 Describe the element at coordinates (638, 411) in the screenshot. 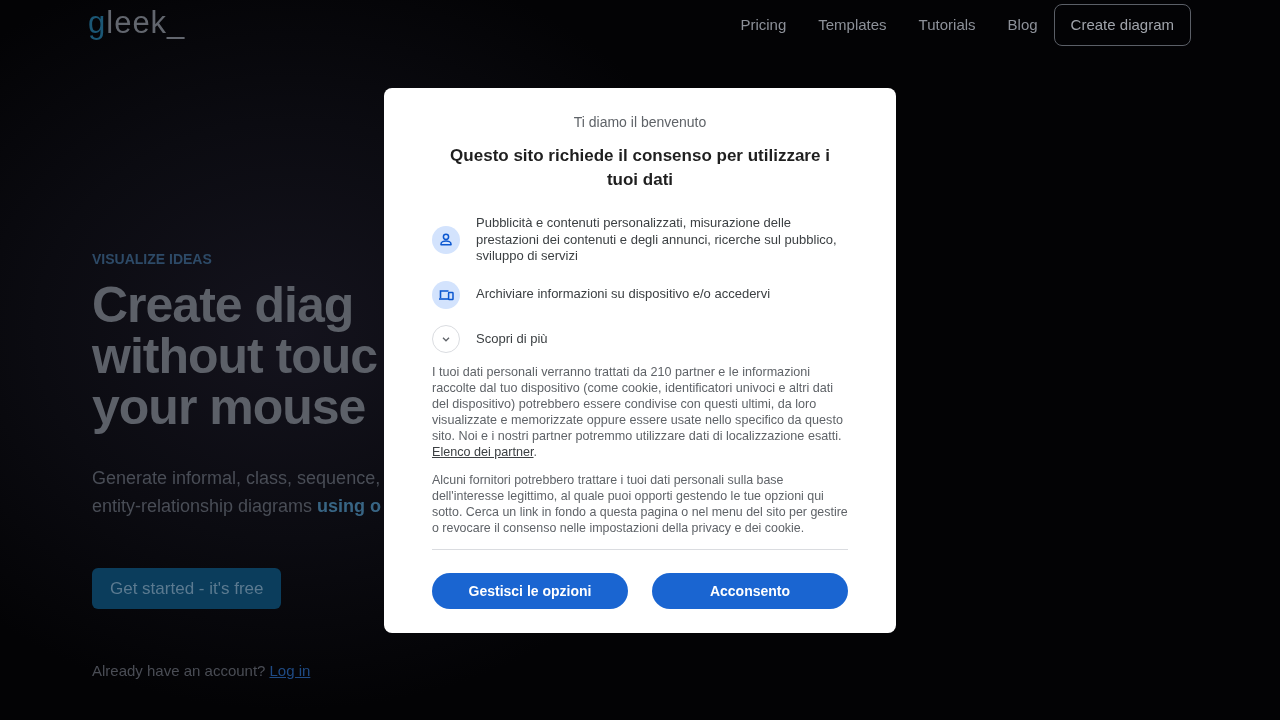

I see `notice-text: I tuoi dati personali verranno trattati da 210 partner e le informazioni raccolte dal tuo dispositivo (come cookie, identificatori univoci e altri dati del dispositivo) potrebbero essere condivise con questi ultimi, da loro visualizzate e memorizzate oppure essere usate nello specifico da questo sito. Noi e i nostri partner potremmo utilizzare dati di localizzazione esatti. Elenco dei partner.` at that location.